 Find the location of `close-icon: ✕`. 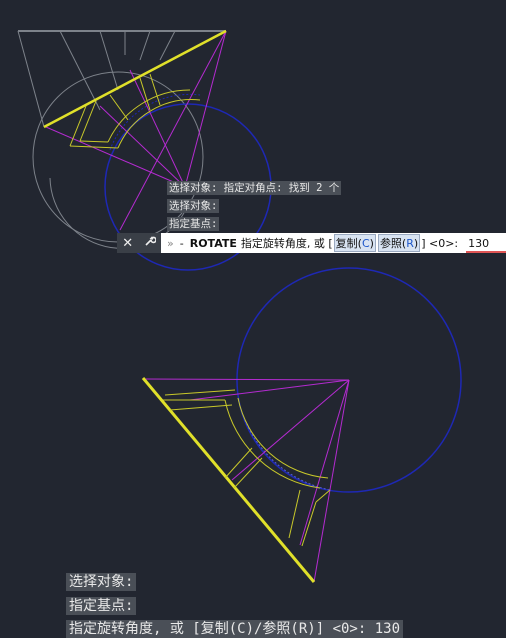

close-icon: ✕ is located at coordinates (127, 243).